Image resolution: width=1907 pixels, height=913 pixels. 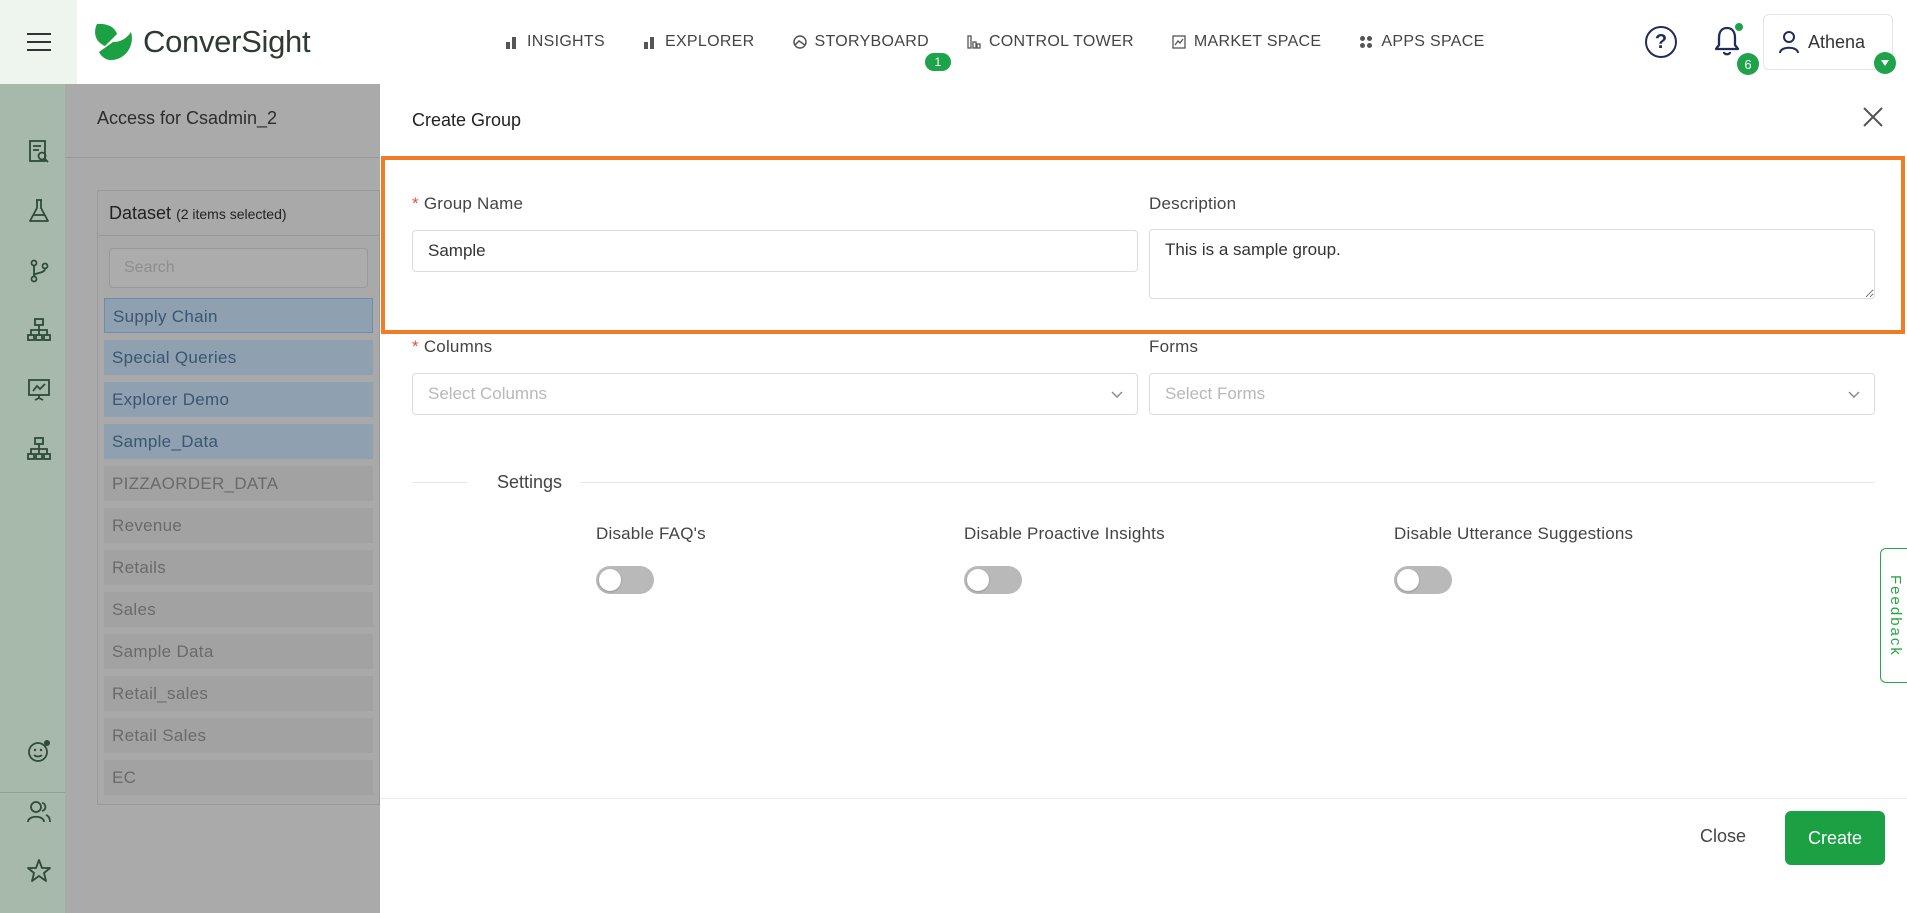 What do you see at coordinates (974, 42) in the screenshot?
I see `tower-icon` at bounding box center [974, 42].